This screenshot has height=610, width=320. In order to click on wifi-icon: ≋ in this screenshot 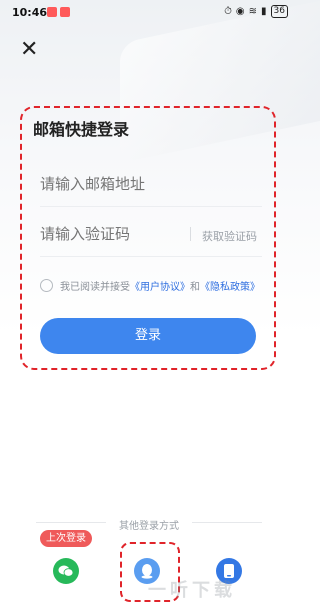, I will do `click(253, 11)`.